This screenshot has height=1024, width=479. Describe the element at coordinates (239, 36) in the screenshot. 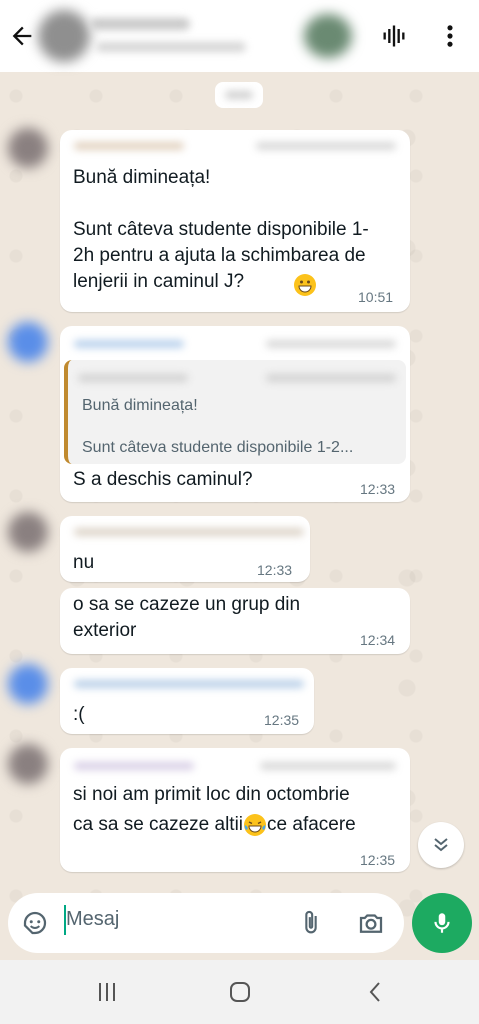

I see `chat-header` at that location.